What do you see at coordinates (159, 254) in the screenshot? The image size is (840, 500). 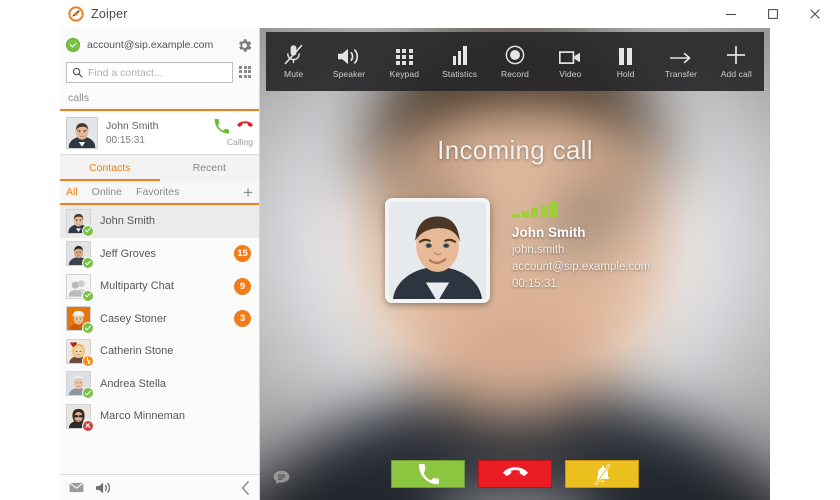 I see `list-item: Jeff Groves 15` at bounding box center [159, 254].